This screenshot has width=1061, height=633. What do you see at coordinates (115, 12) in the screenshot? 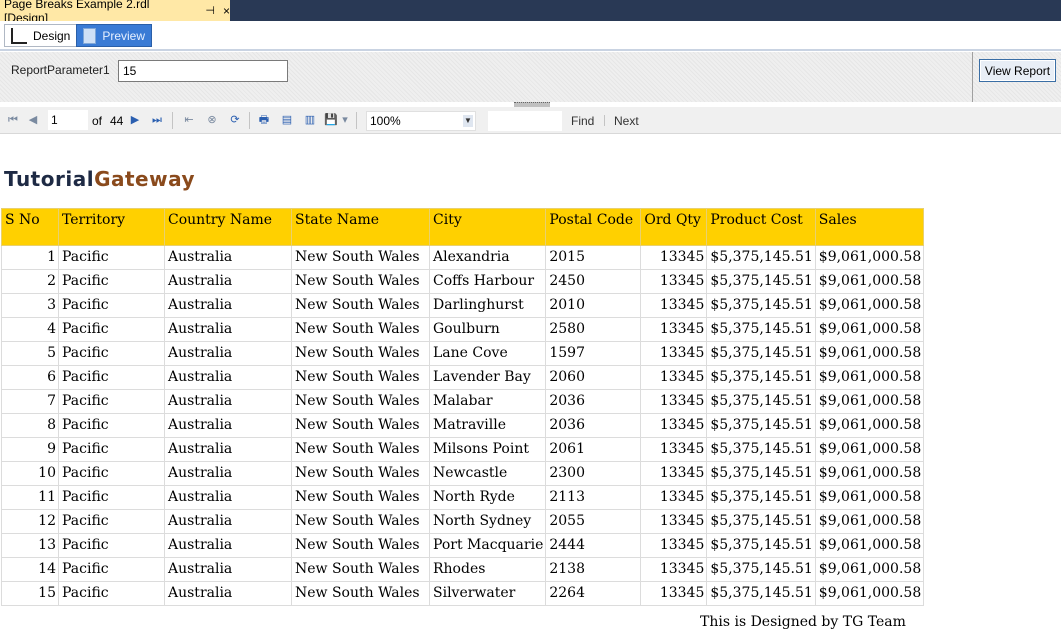
I see `document-tab: Page Breaks Example 2.rdl [Design] ⊣ ×` at bounding box center [115, 12].